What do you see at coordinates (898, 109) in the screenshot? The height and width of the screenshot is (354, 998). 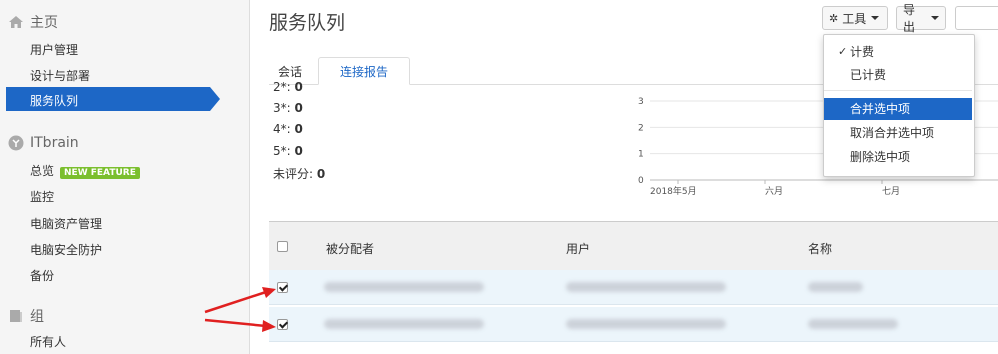 I see `menu-item-merge-selected: 合并选中项` at bounding box center [898, 109].